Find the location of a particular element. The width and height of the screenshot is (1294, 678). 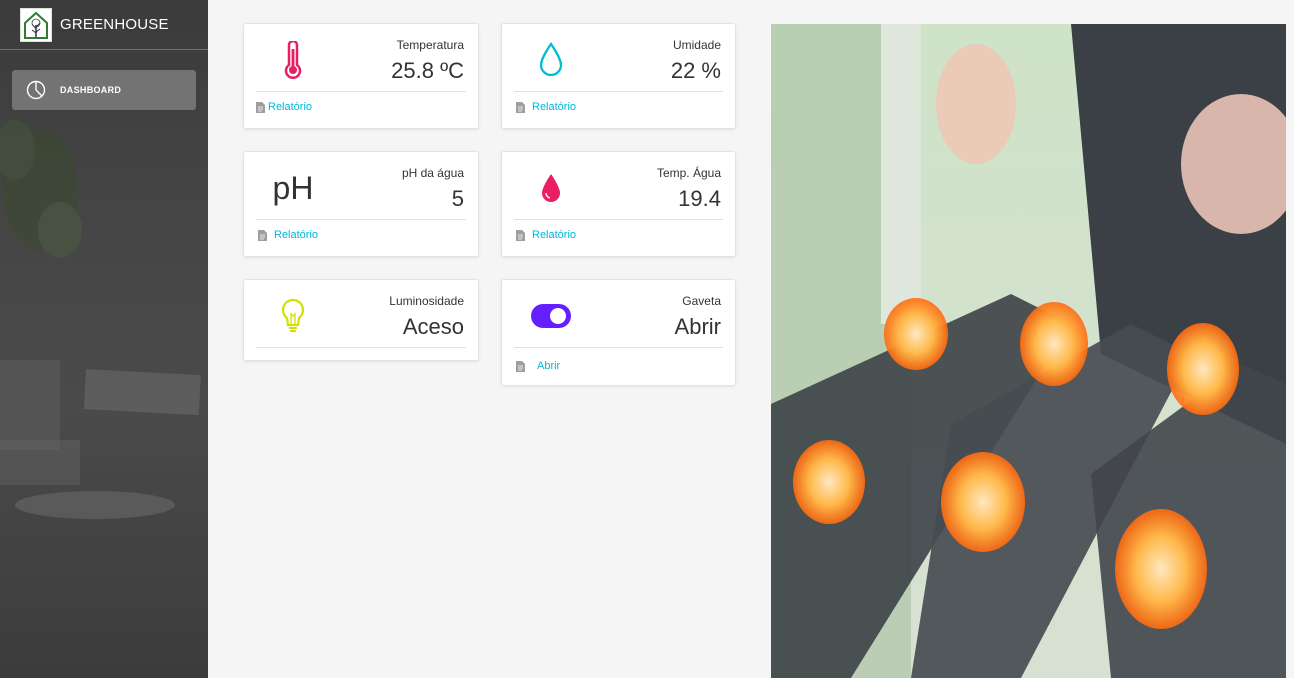

sidebar-item-dashboard: DASHBOARD is located at coordinates (104, 90).